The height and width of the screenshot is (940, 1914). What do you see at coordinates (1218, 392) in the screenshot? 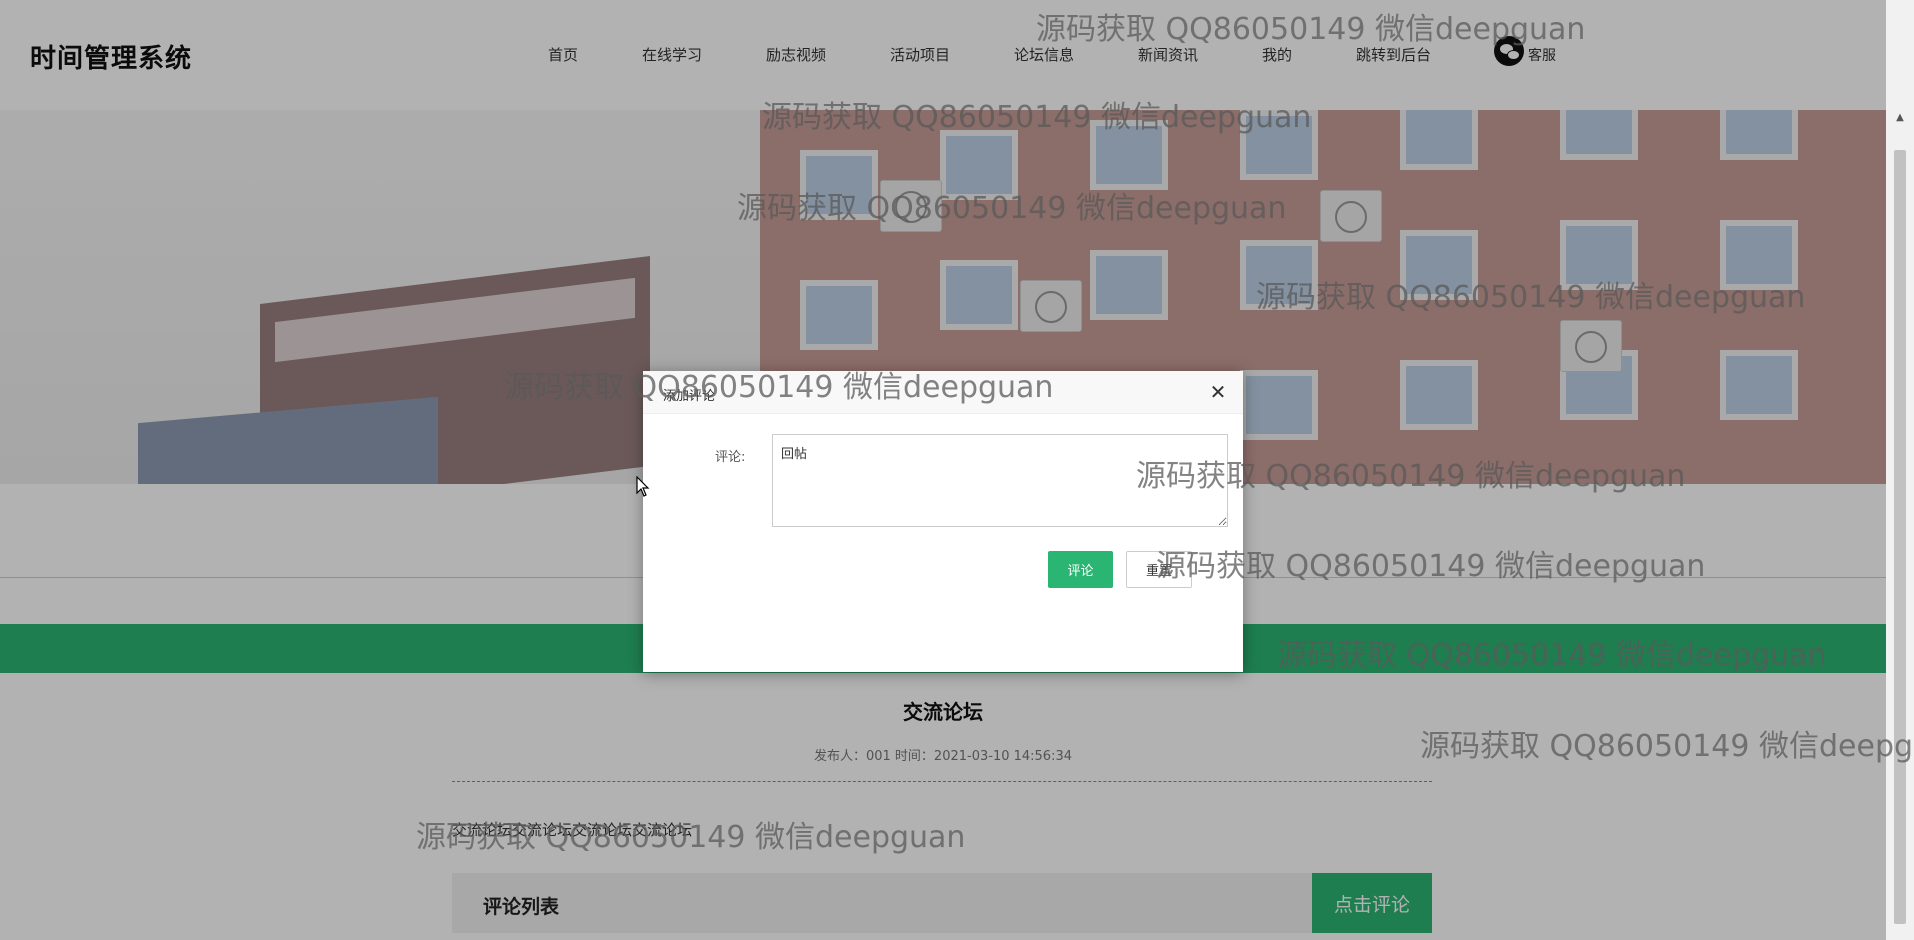
I see `close-icon: ✕` at bounding box center [1218, 392].